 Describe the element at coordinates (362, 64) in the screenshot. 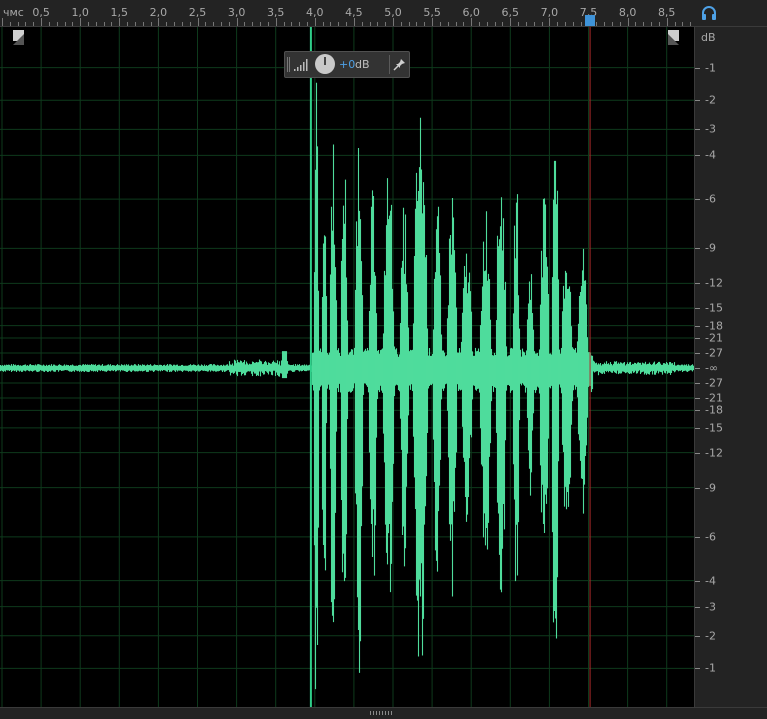

I see `gain-unit: dB` at that location.